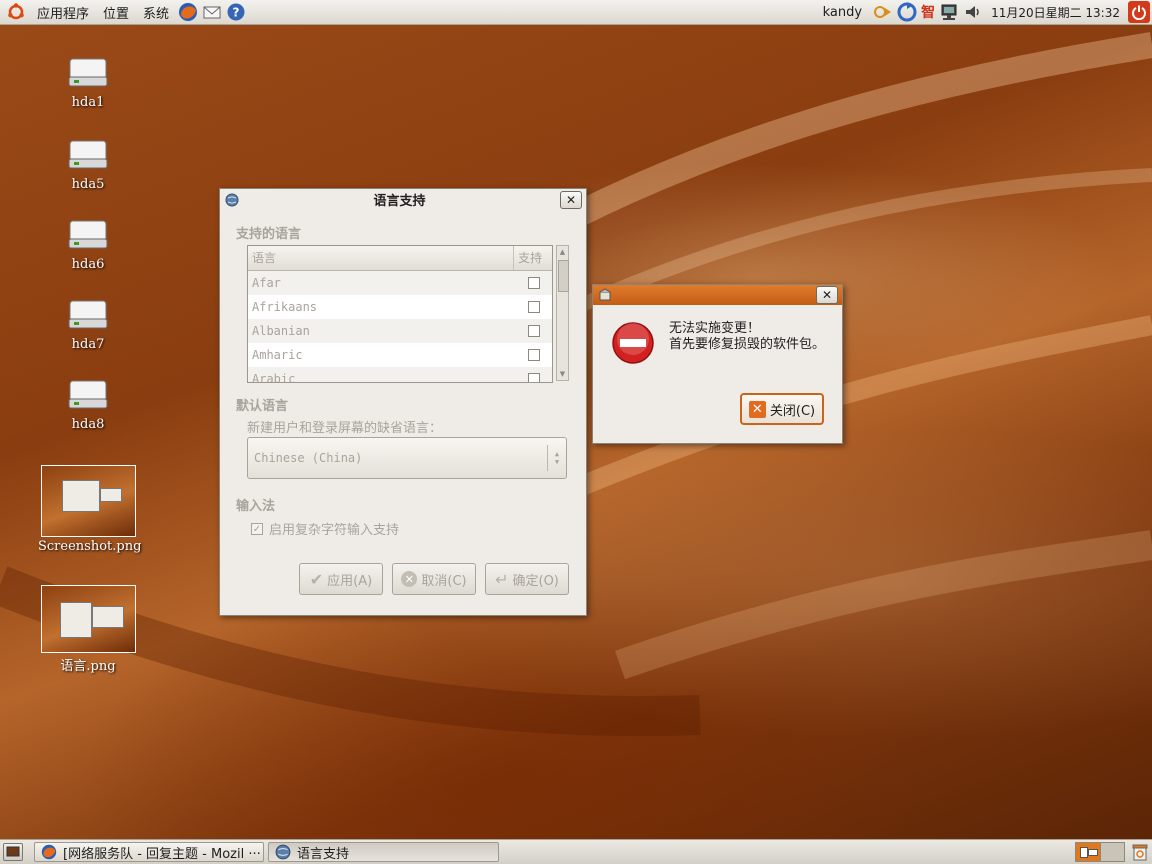  Describe the element at coordinates (269, 234) in the screenshot. I see `supported-languages-label: 支持的语言` at that location.